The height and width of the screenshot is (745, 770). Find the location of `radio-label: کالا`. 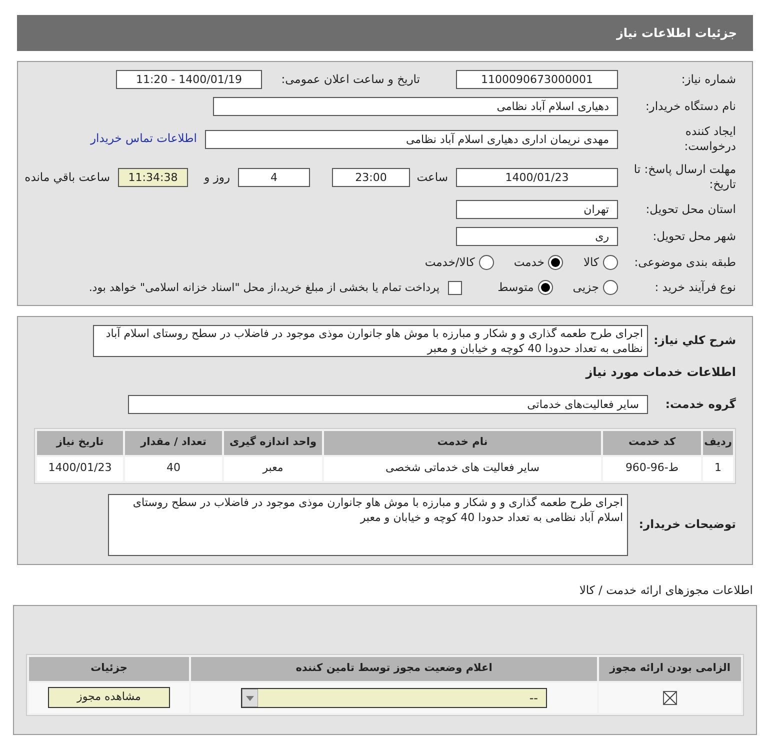

radio-label: کالا is located at coordinates (591, 262).